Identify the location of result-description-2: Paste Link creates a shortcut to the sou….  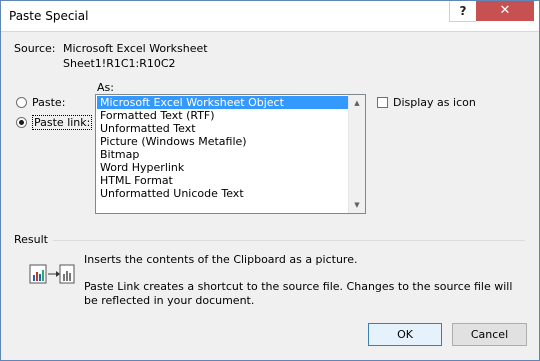
(298, 293).